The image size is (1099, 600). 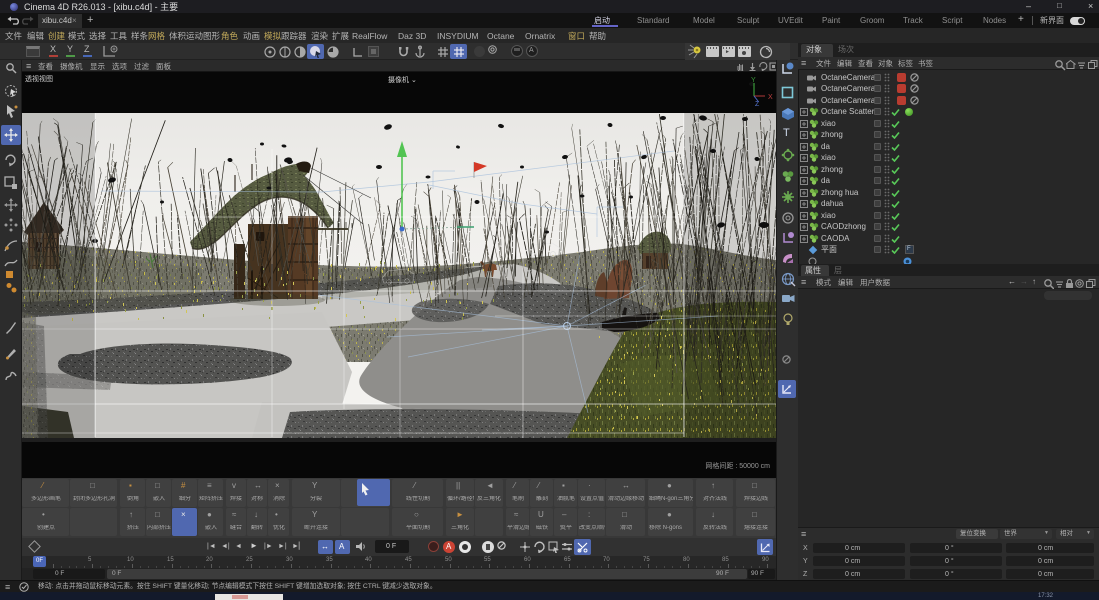 I want to click on svg-text: Y, so click(x=753, y=80).